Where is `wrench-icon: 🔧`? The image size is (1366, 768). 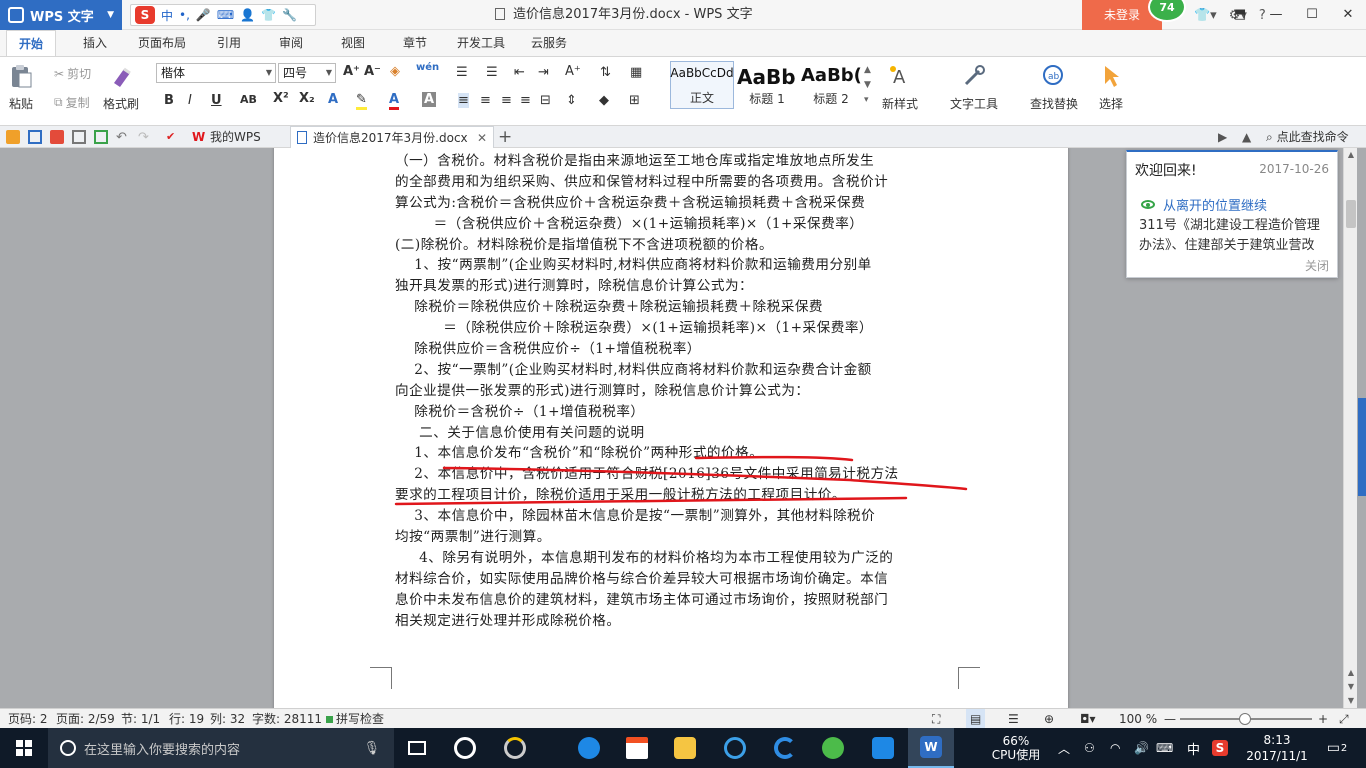
wrench-icon: 🔧 is located at coordinates (289, 15).